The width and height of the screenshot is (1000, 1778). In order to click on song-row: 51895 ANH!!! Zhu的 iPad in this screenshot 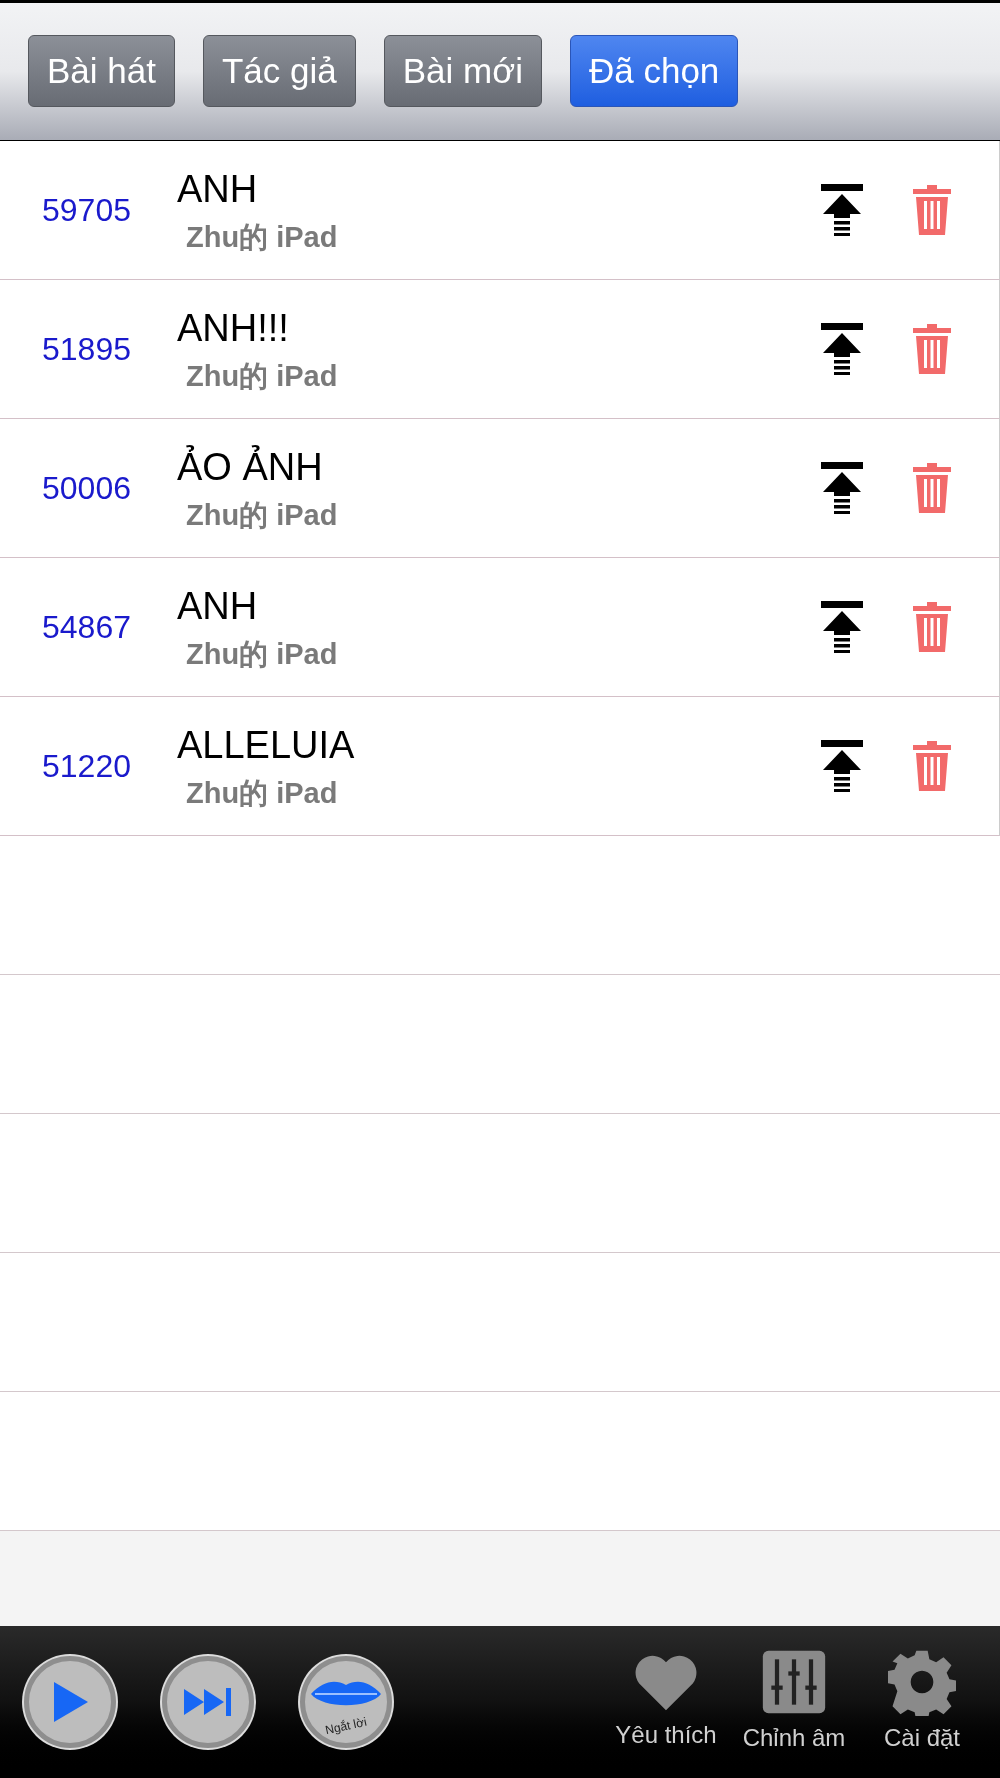, I will do `click(500, 349)`.